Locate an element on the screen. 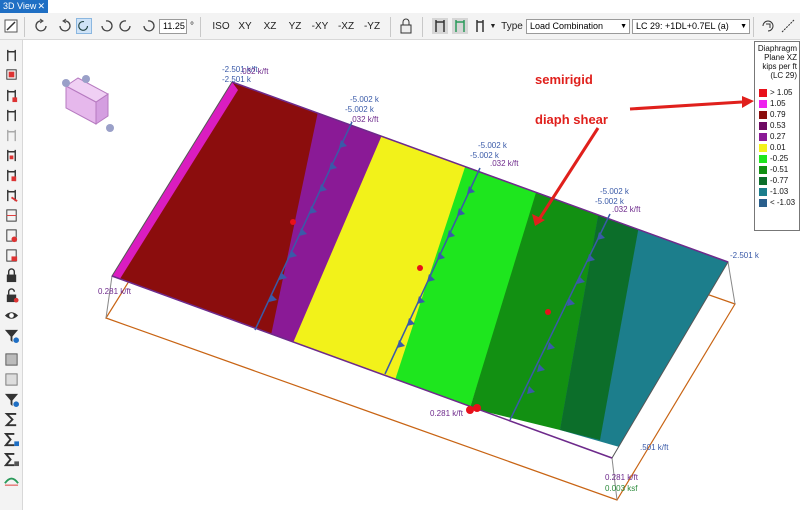  frame-icon is located at coordinates (11, 55).